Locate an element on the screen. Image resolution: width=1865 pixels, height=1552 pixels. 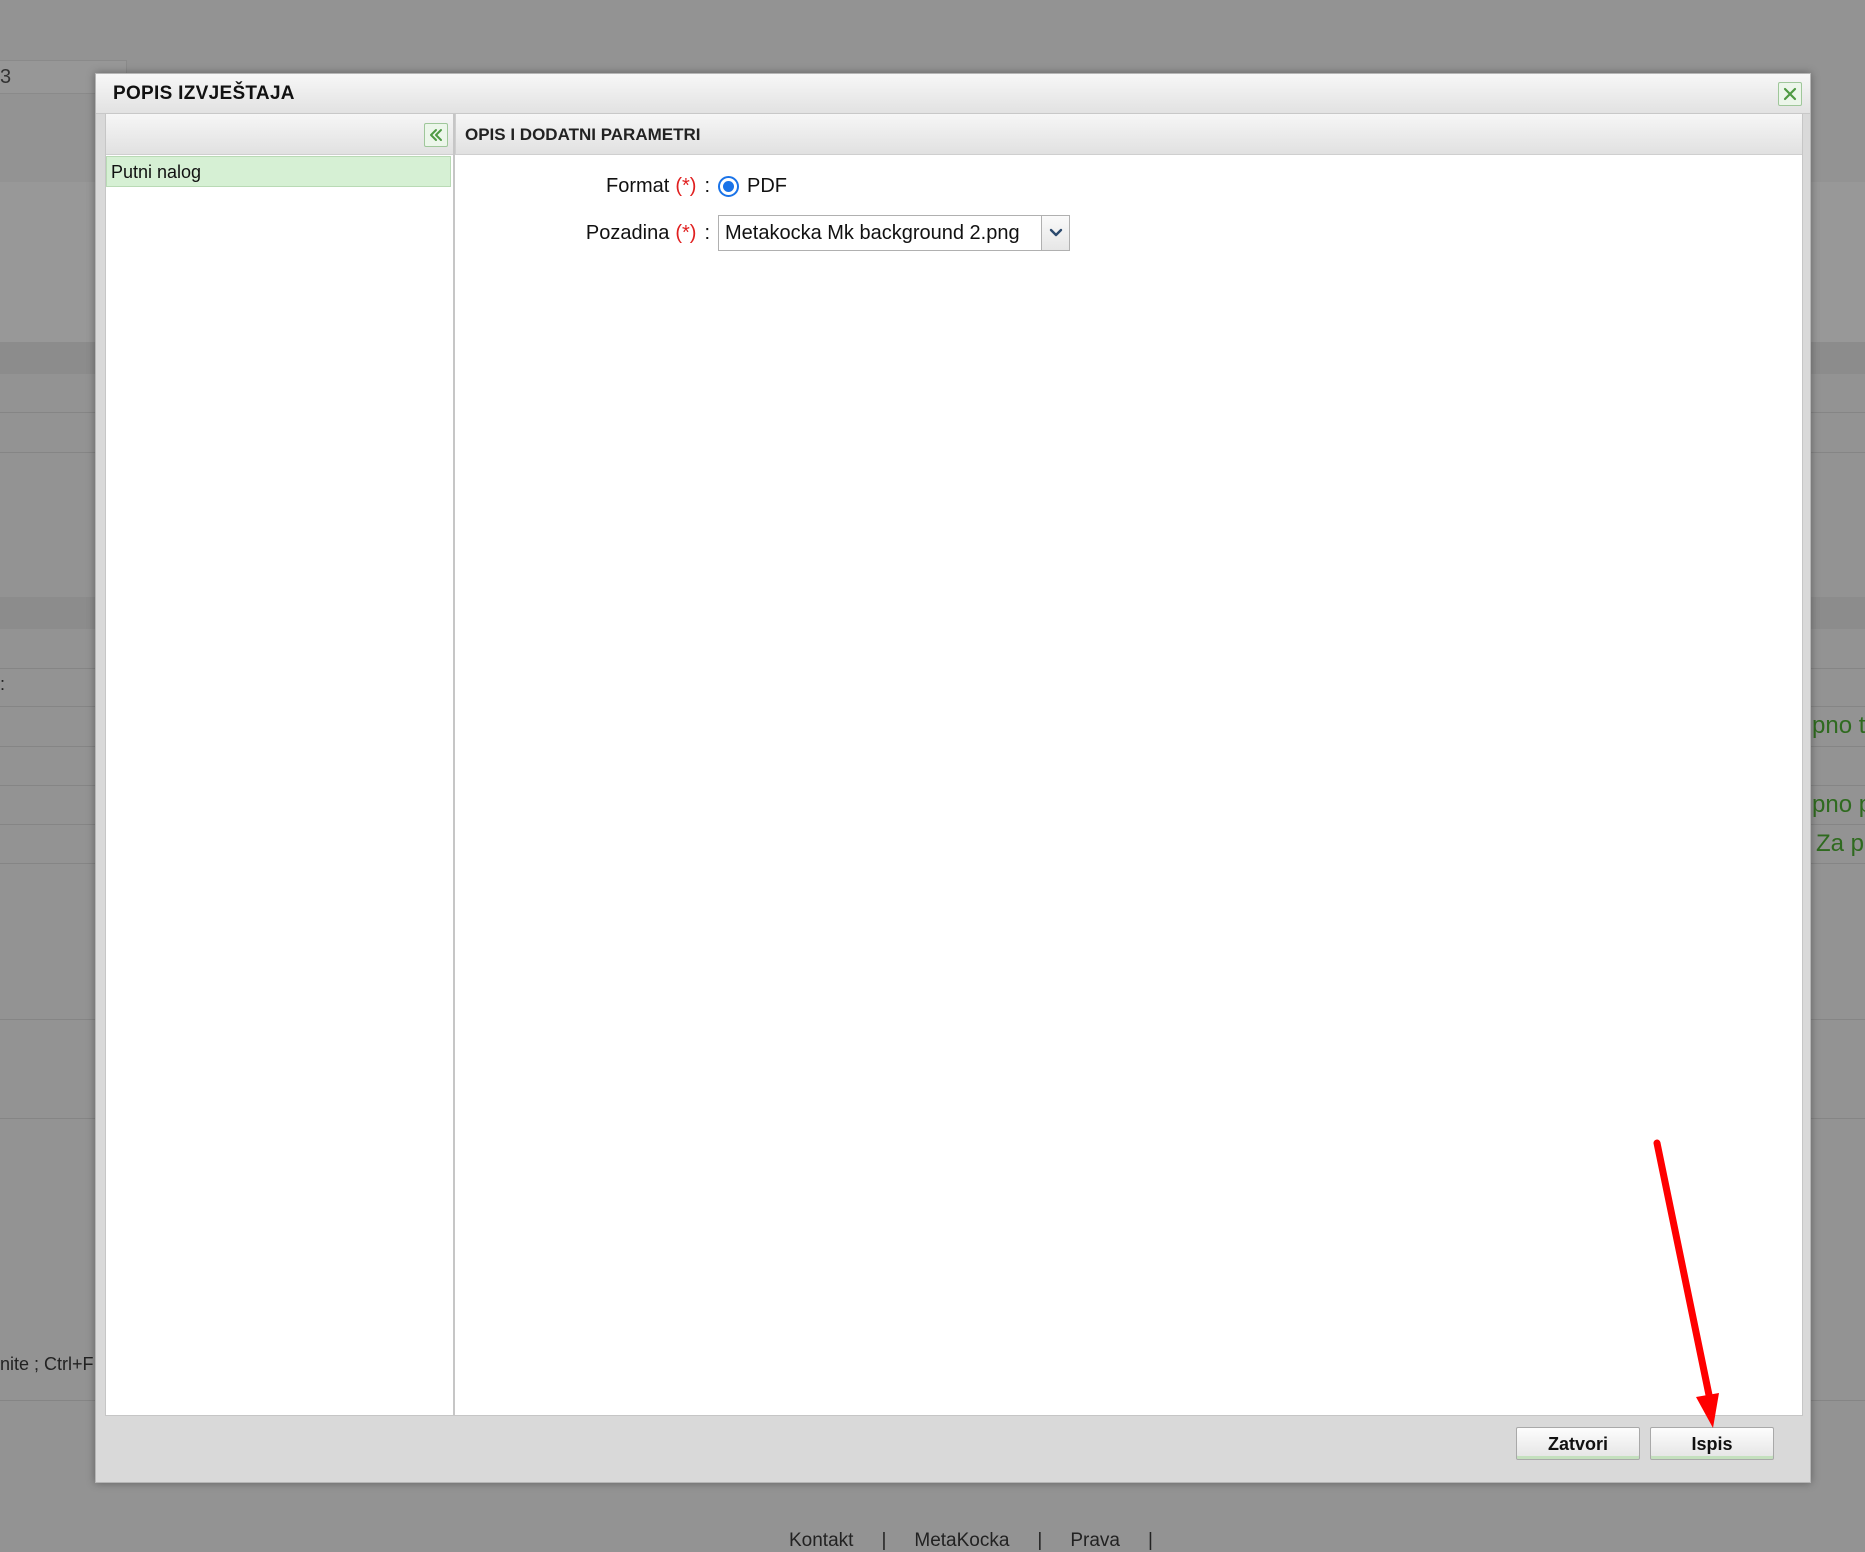
background-footer: Kontakt | MetaKocka | Prava | is located at coordinates (971, 1541).